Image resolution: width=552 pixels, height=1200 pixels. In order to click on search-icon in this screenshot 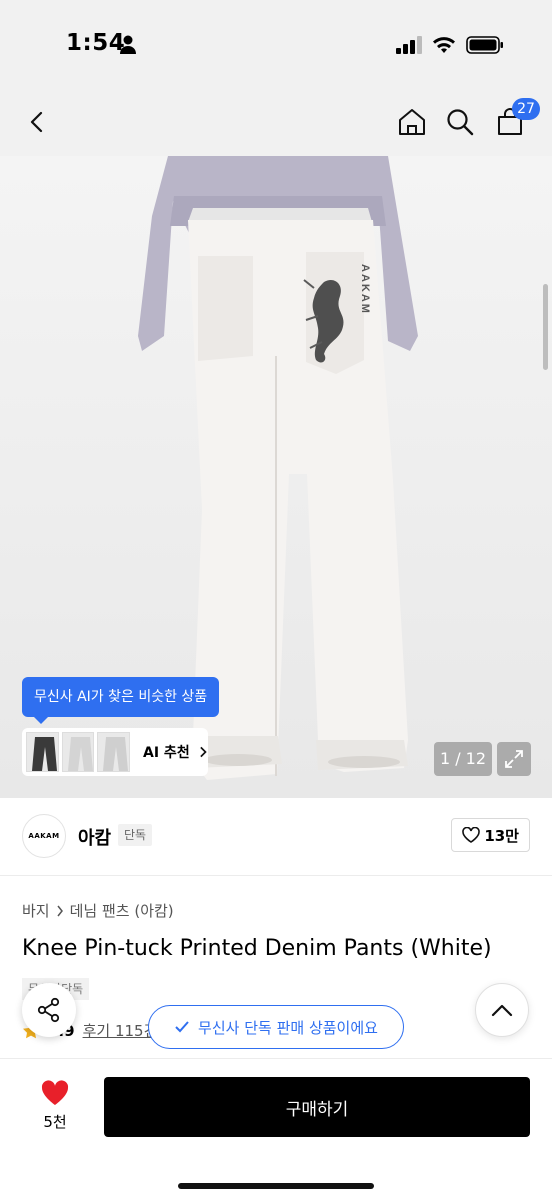, I will do `click(460, 122)`.